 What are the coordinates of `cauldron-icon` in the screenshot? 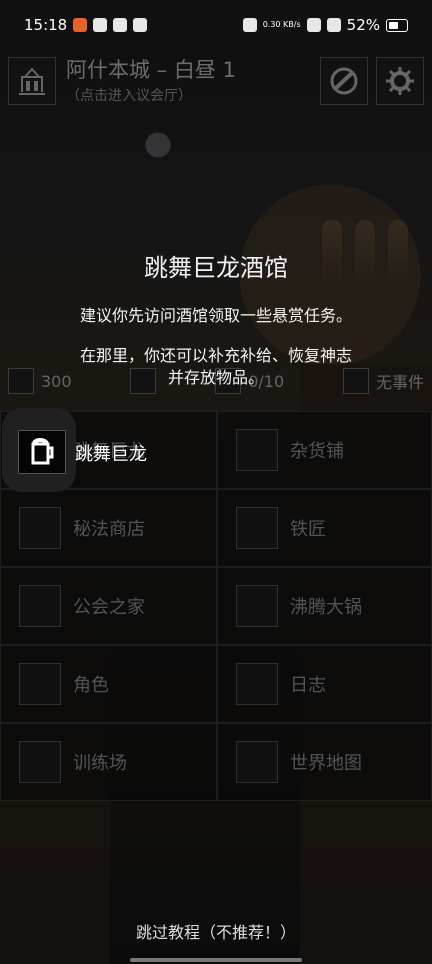 It's located at (257, 606).